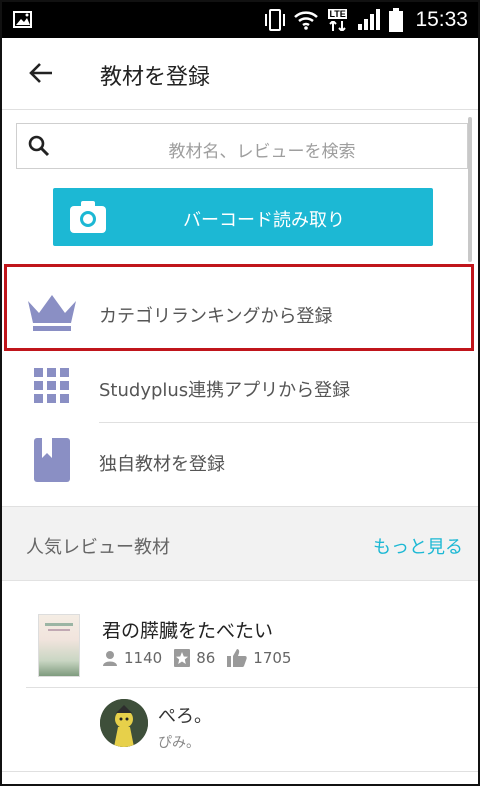 This screenshot has width=480, height=786. What do you see at coordinates (155, 77) in the screenshot?
I see `page-title: 教材を登録` at bounding box center [155, 77].